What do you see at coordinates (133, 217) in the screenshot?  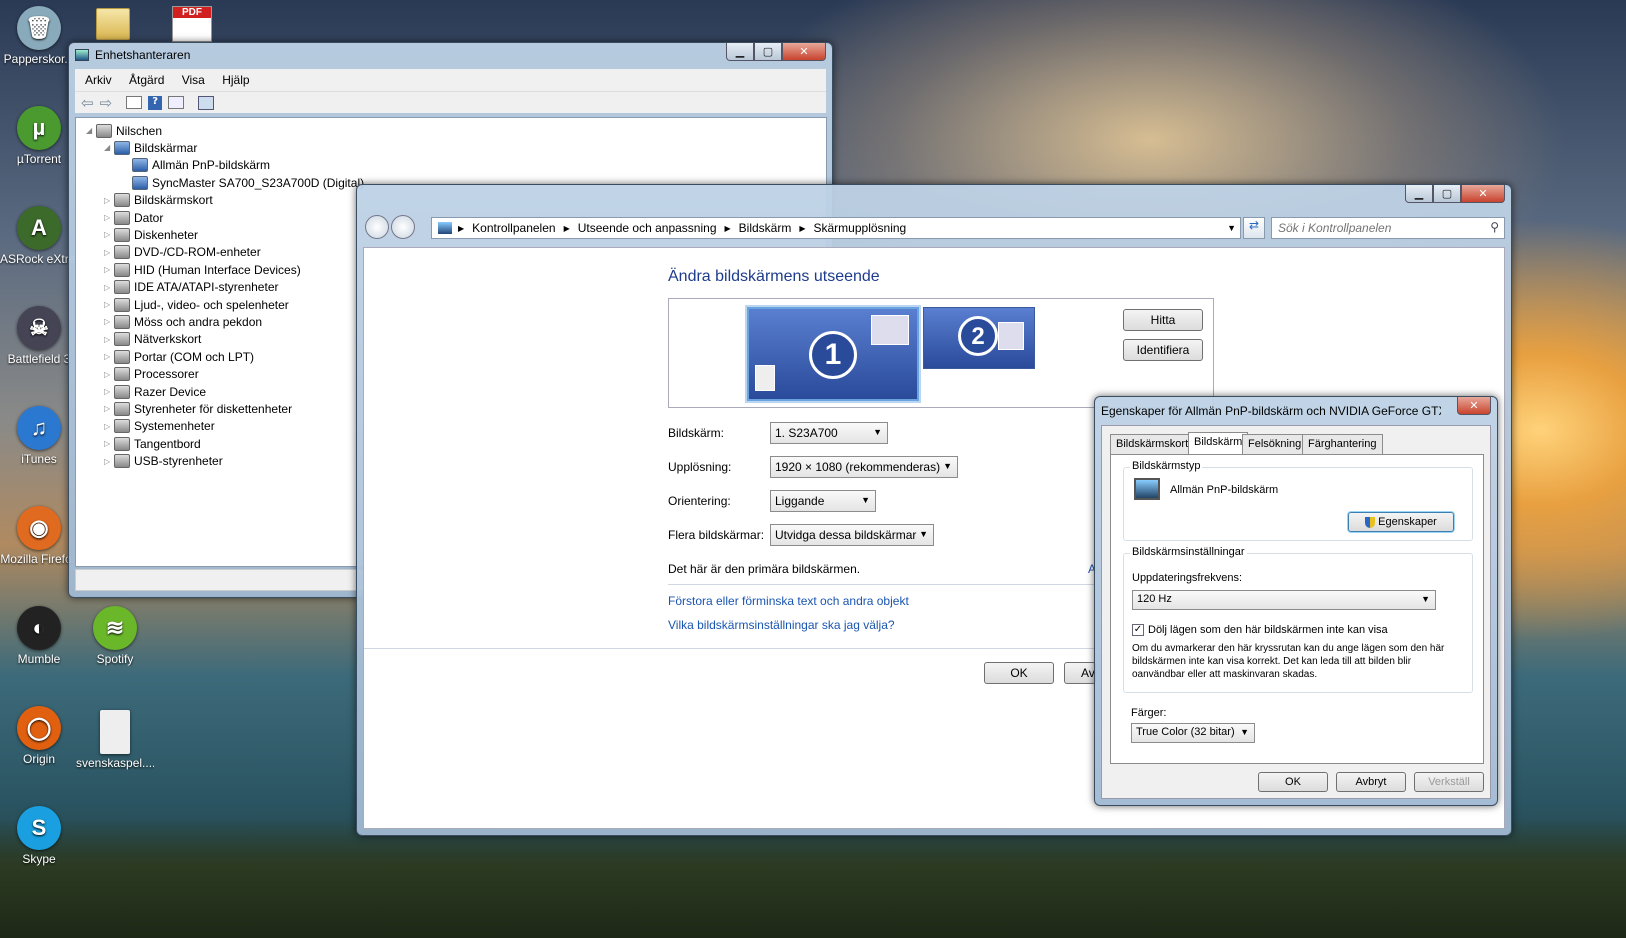 I see `tree-item-category: ▷ Dator` at bounding box center [133, 217].